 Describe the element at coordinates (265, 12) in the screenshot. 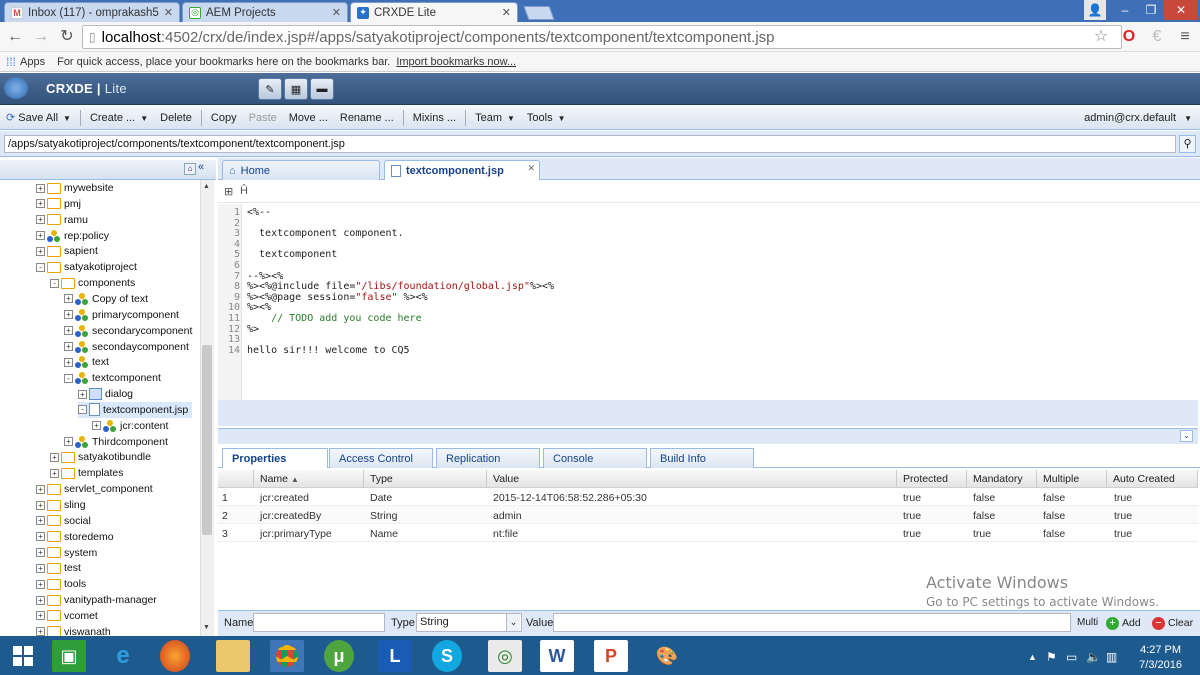

I see `tab-aem-projects: ◎ AEM Projects ✕` at that location.